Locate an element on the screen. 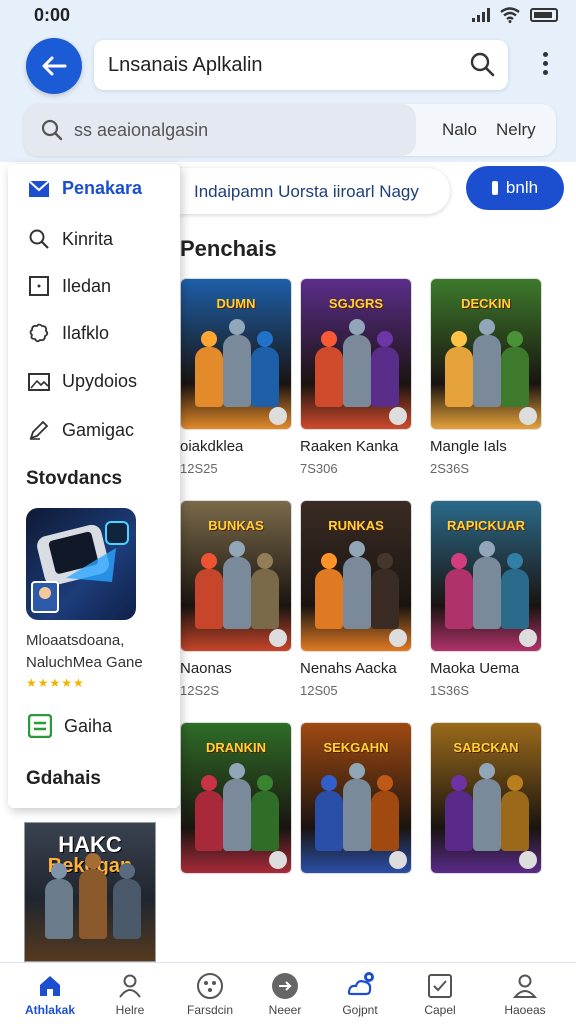 Image resolution: width=576 pixels, height=1024 pixels. cover-title: SEKGAHN is located at coordinates (356, 747).